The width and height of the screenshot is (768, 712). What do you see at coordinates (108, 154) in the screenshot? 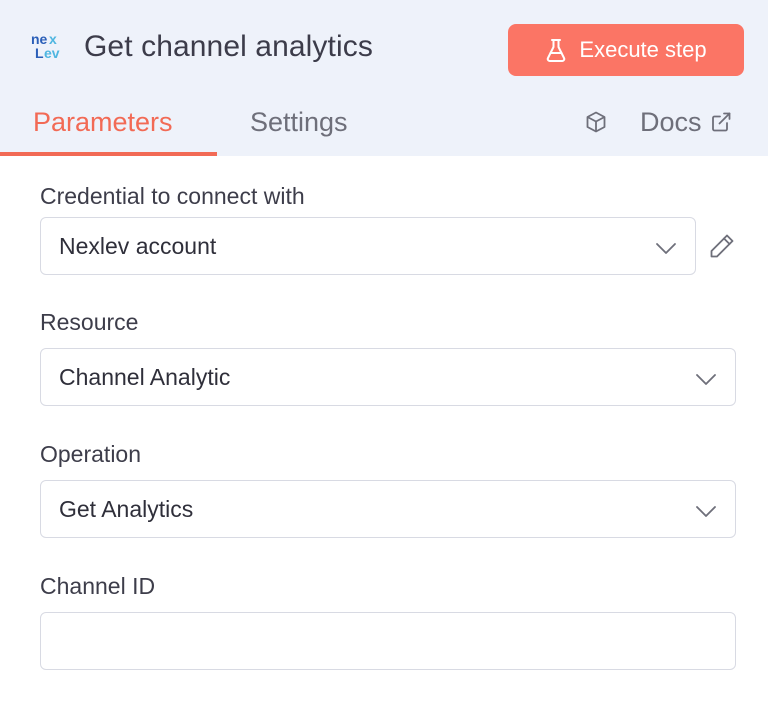
I see `active-tab-indicator` at bounding box center [108, 154].